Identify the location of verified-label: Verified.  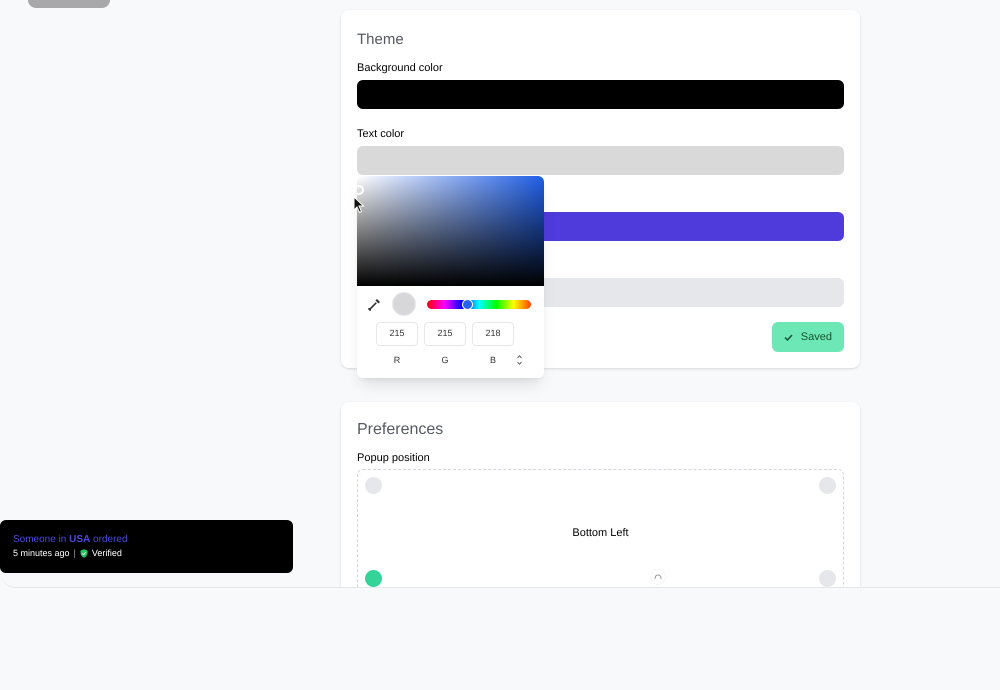
(107, 553).